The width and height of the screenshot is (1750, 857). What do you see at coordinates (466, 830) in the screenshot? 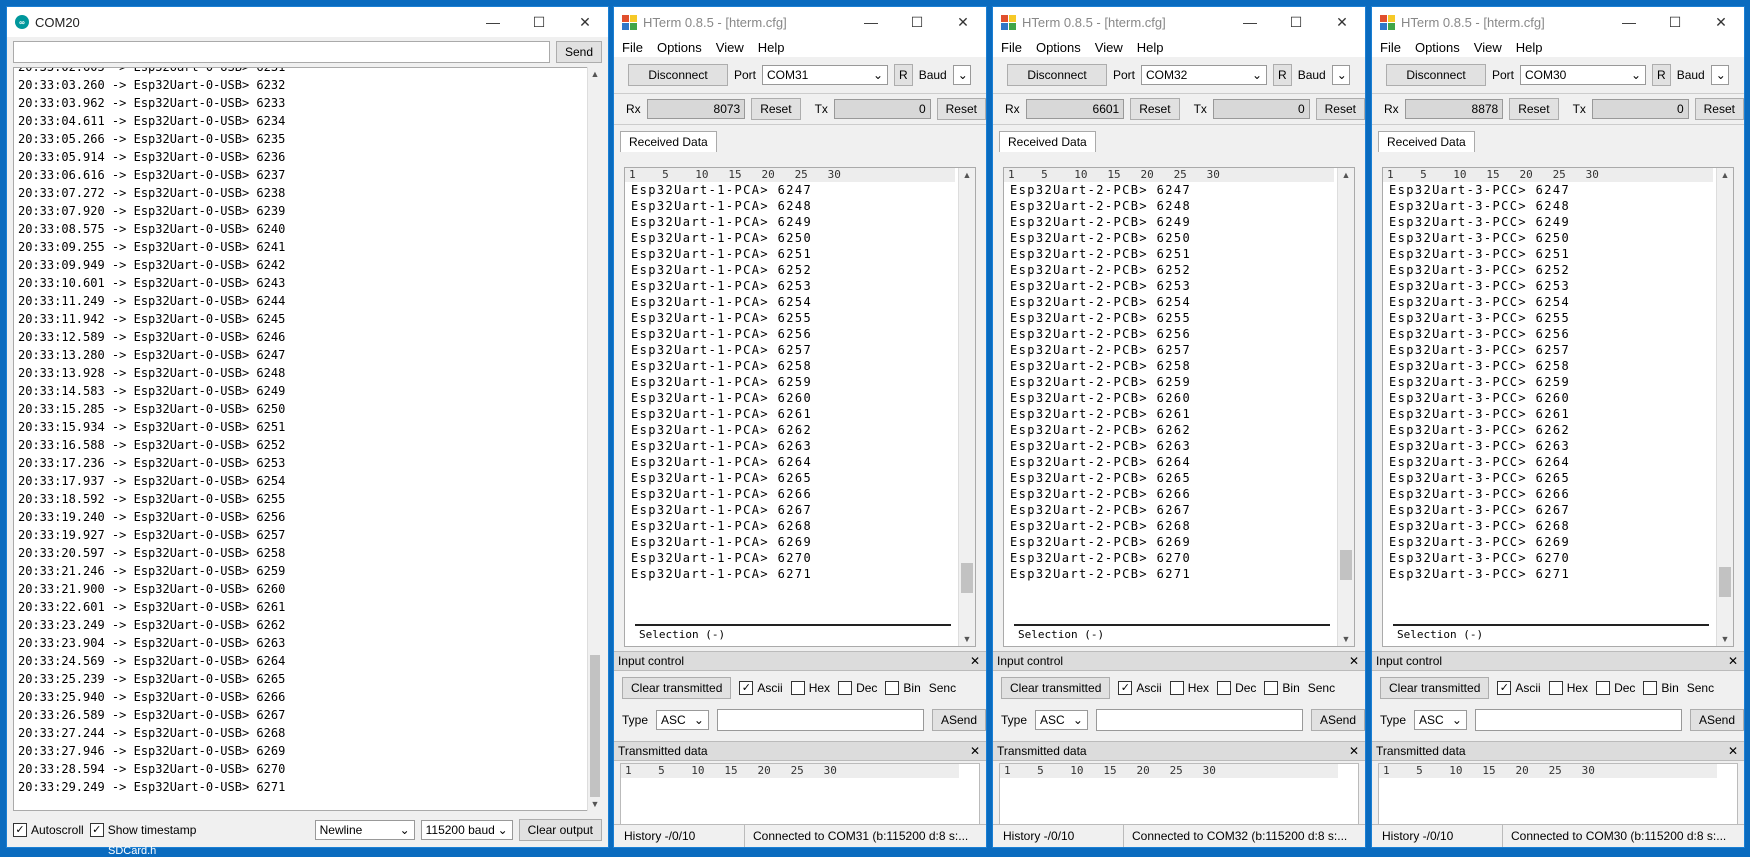
I see `baud-select: 115200 baud ⌄` at bounding box center [466, 830].